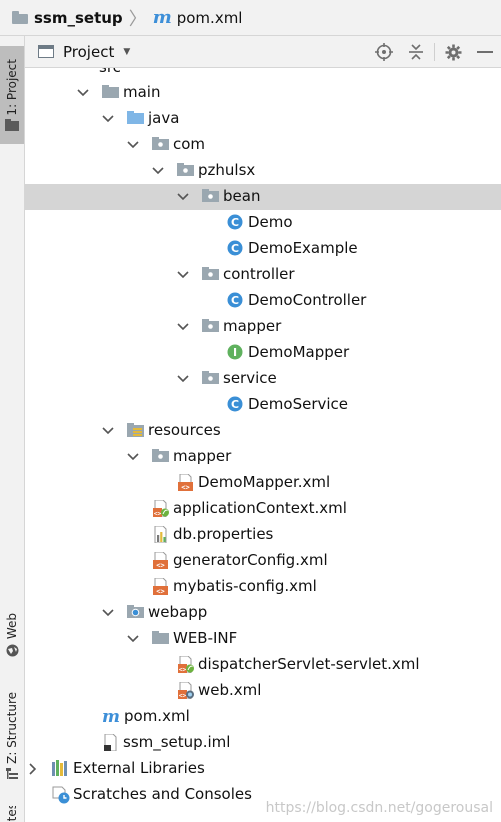 Image resolution: width=501 pixels, height=822 pixels. What do you see at coordinates (453, 52) in the screenshot?
I see `gear-icon` at bounding box center [453, 52].